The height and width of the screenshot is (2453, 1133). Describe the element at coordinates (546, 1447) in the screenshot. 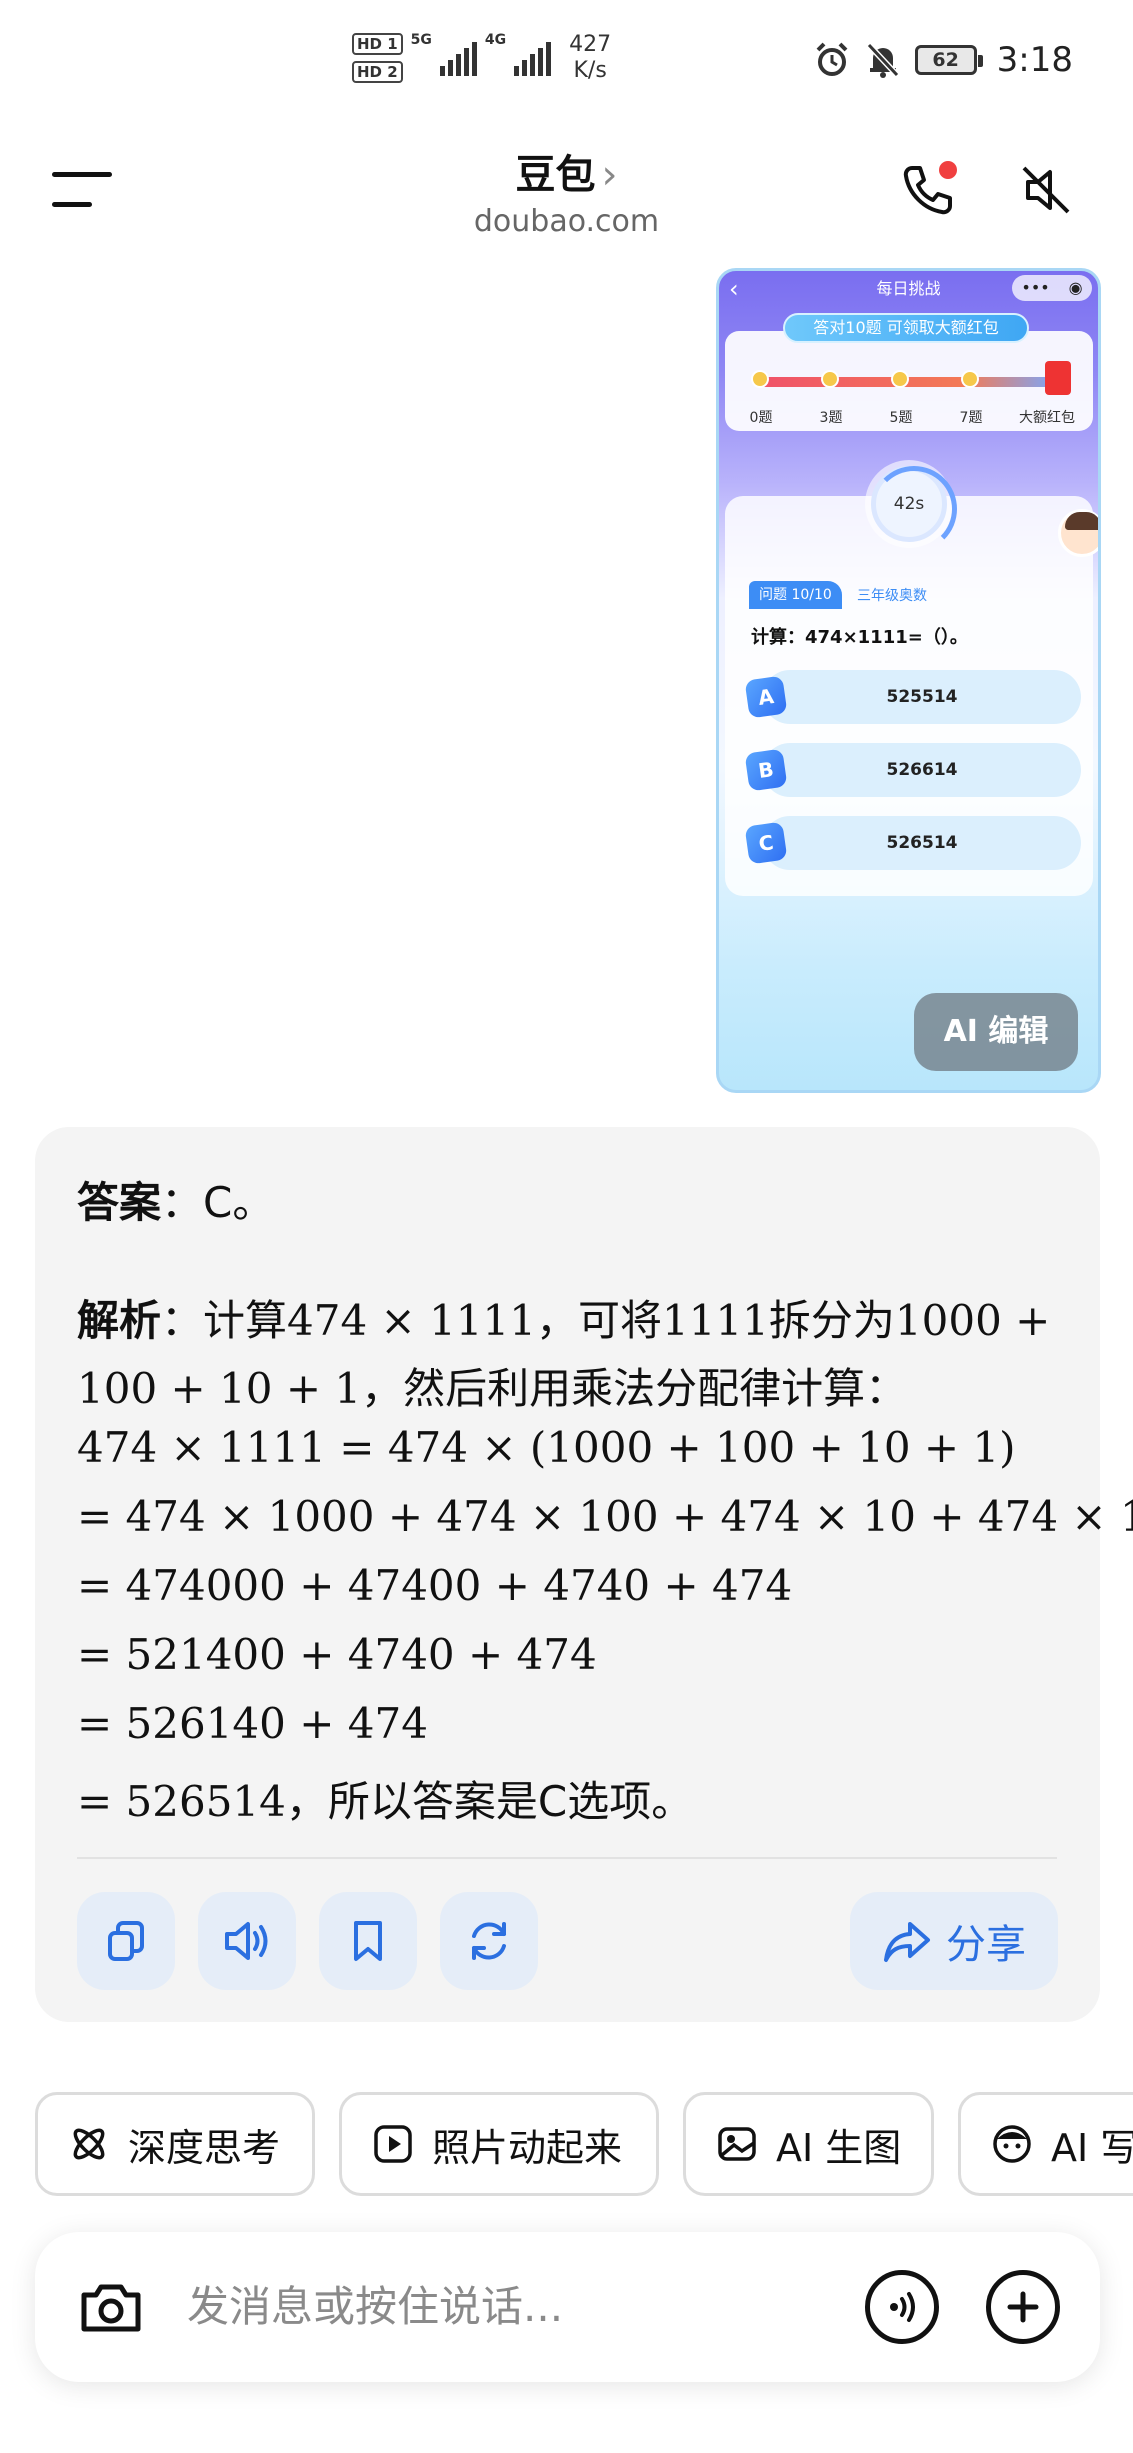

I see `calc-step: 474 × 1111 = 474 × (1000 + 100 + 10 + 1)` at that location.